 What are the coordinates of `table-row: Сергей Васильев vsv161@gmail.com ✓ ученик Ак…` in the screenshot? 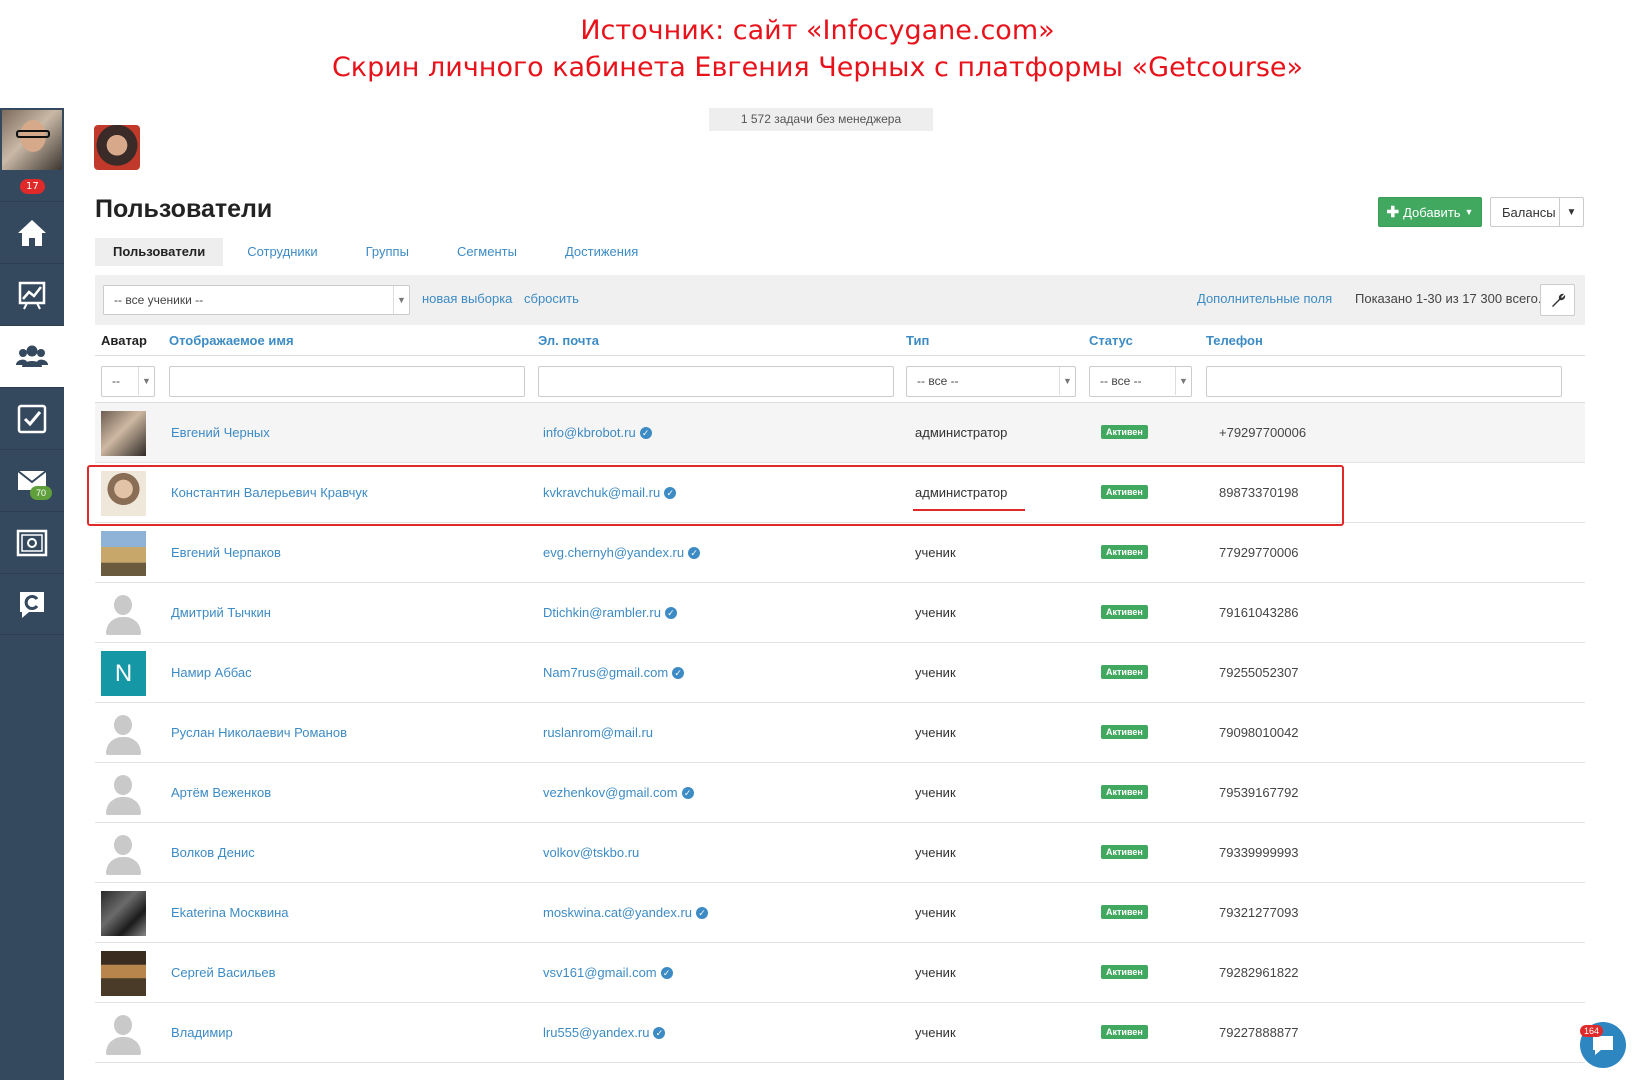 It's located at (840, 973).